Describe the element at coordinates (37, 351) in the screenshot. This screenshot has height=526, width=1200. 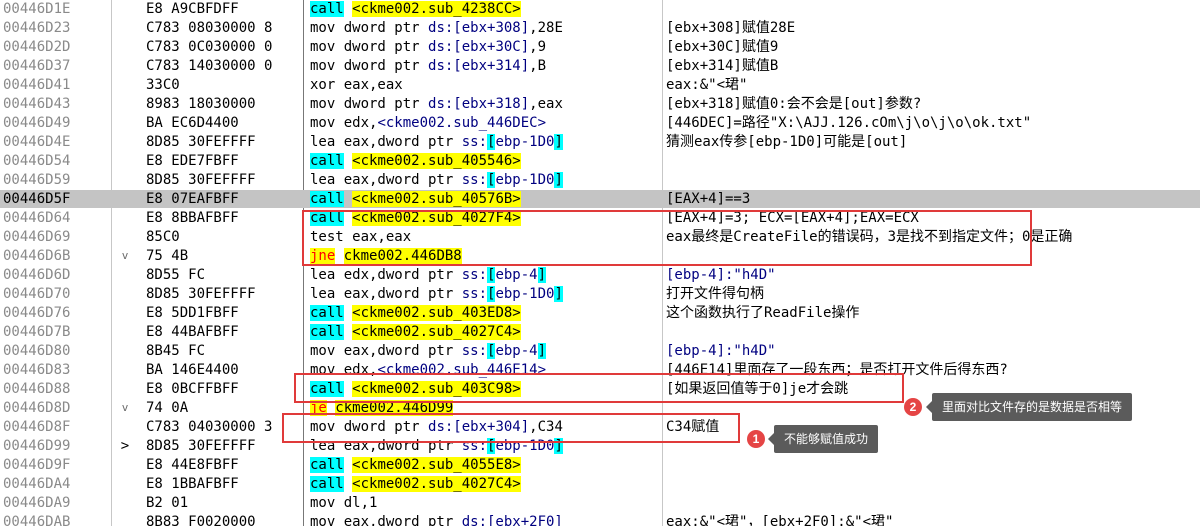
I see `address-cell: 00446D80` at that location.